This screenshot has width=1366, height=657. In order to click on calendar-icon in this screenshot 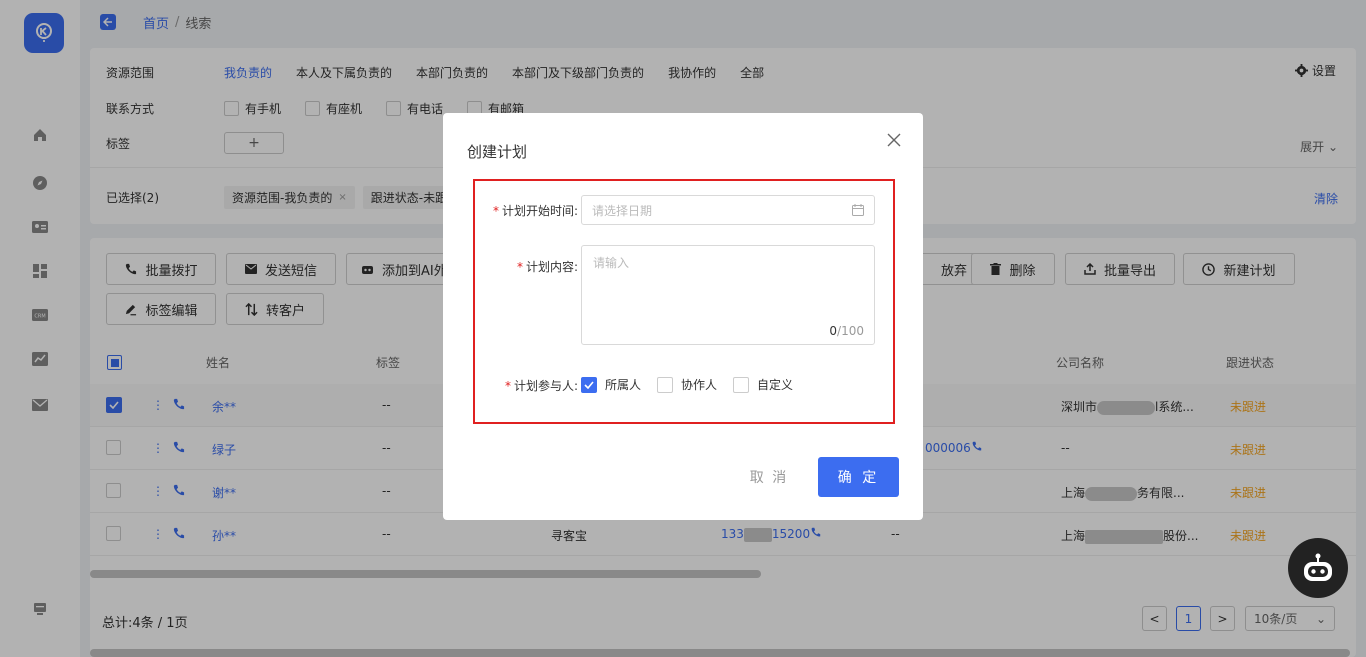, I will do `click(858, 210)`.